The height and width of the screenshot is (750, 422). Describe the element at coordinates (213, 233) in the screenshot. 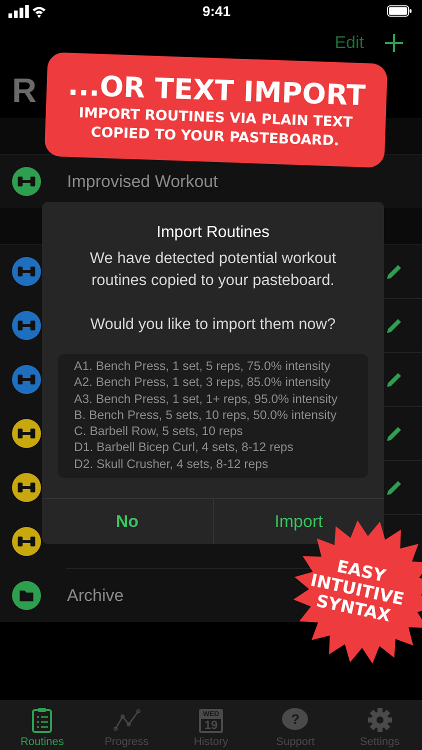

I see `dialog-title: Import Routines` at that location.